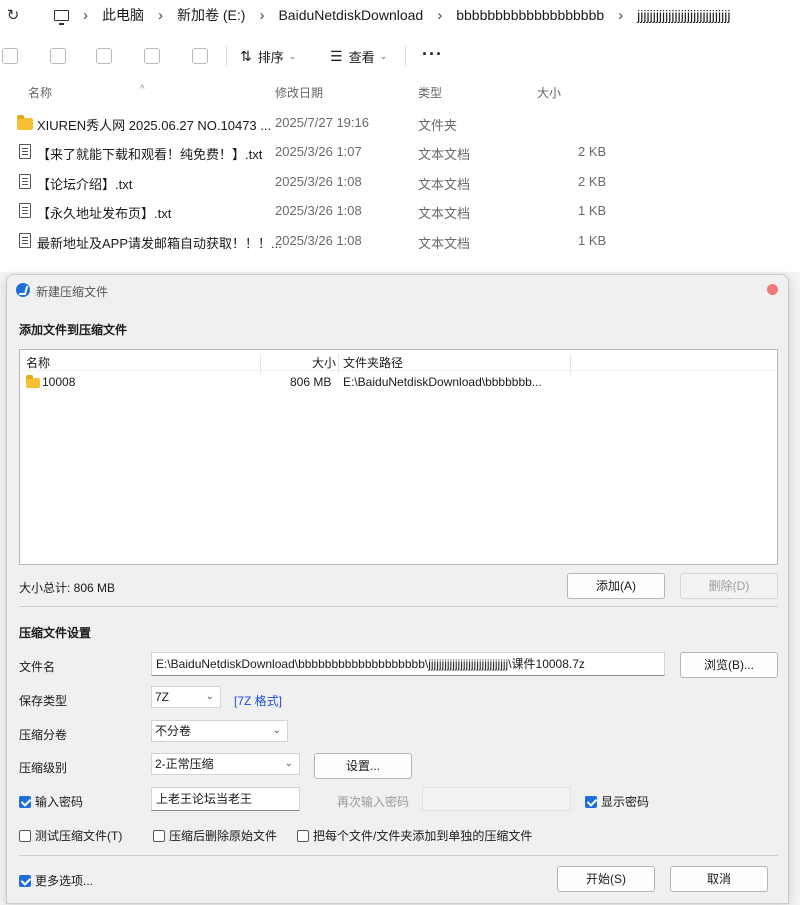 Image resolution: width=800 pixels, height=905 pixels. I want to click on enter-password-label: 输入密码, so click(59, 802).